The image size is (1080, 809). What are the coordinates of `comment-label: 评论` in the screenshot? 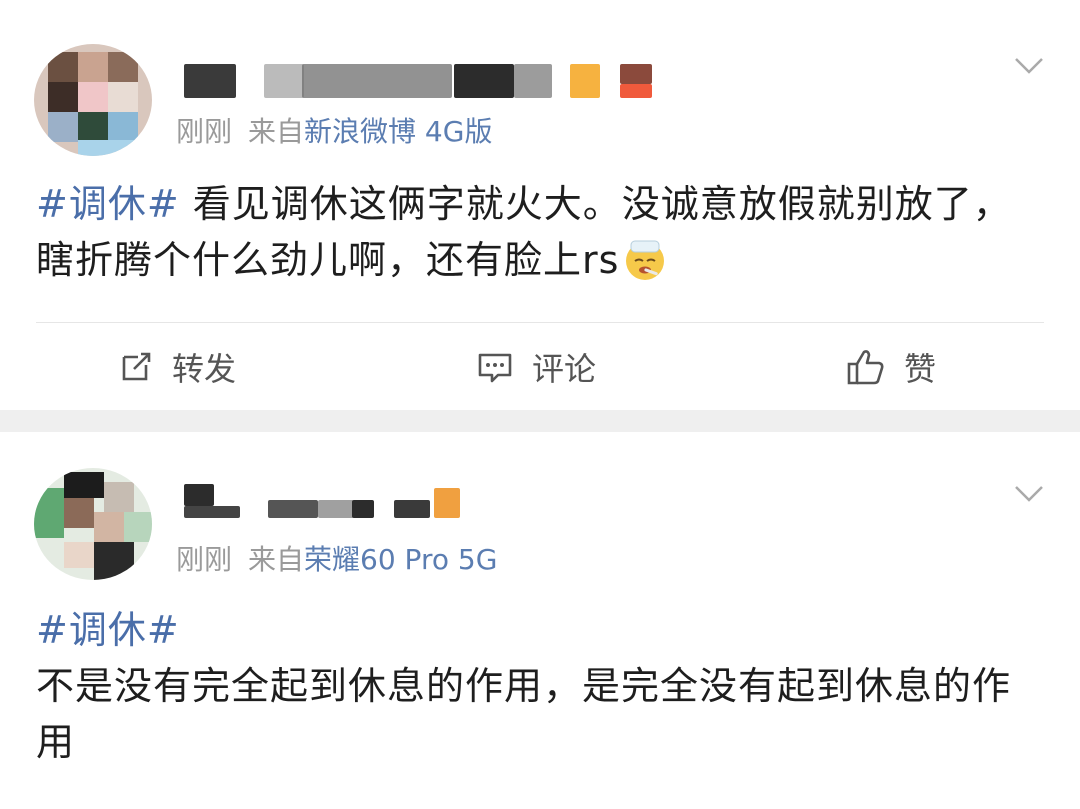 It's located at (564, 369).